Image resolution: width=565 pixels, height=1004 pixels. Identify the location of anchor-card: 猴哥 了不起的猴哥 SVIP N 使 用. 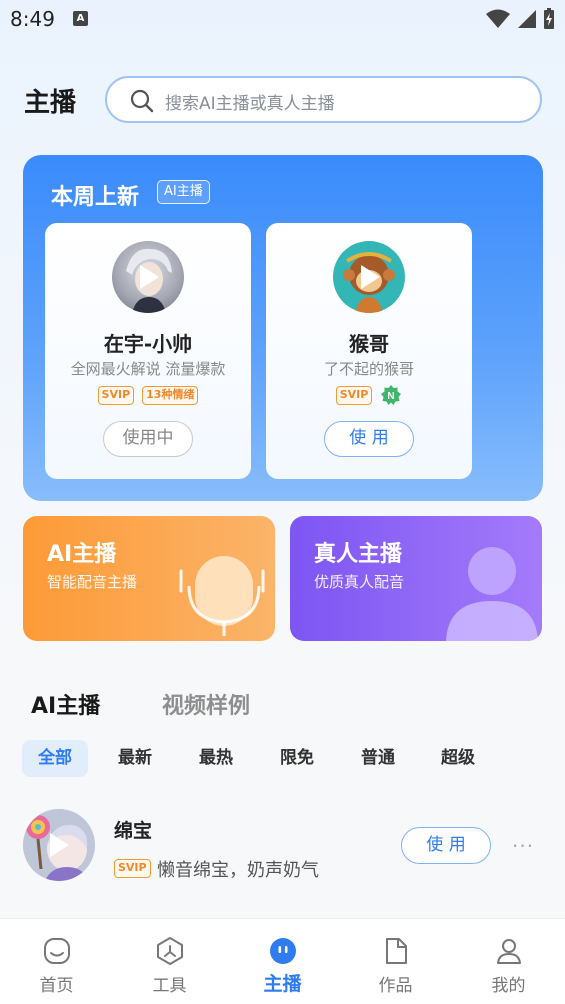
(369, 351).